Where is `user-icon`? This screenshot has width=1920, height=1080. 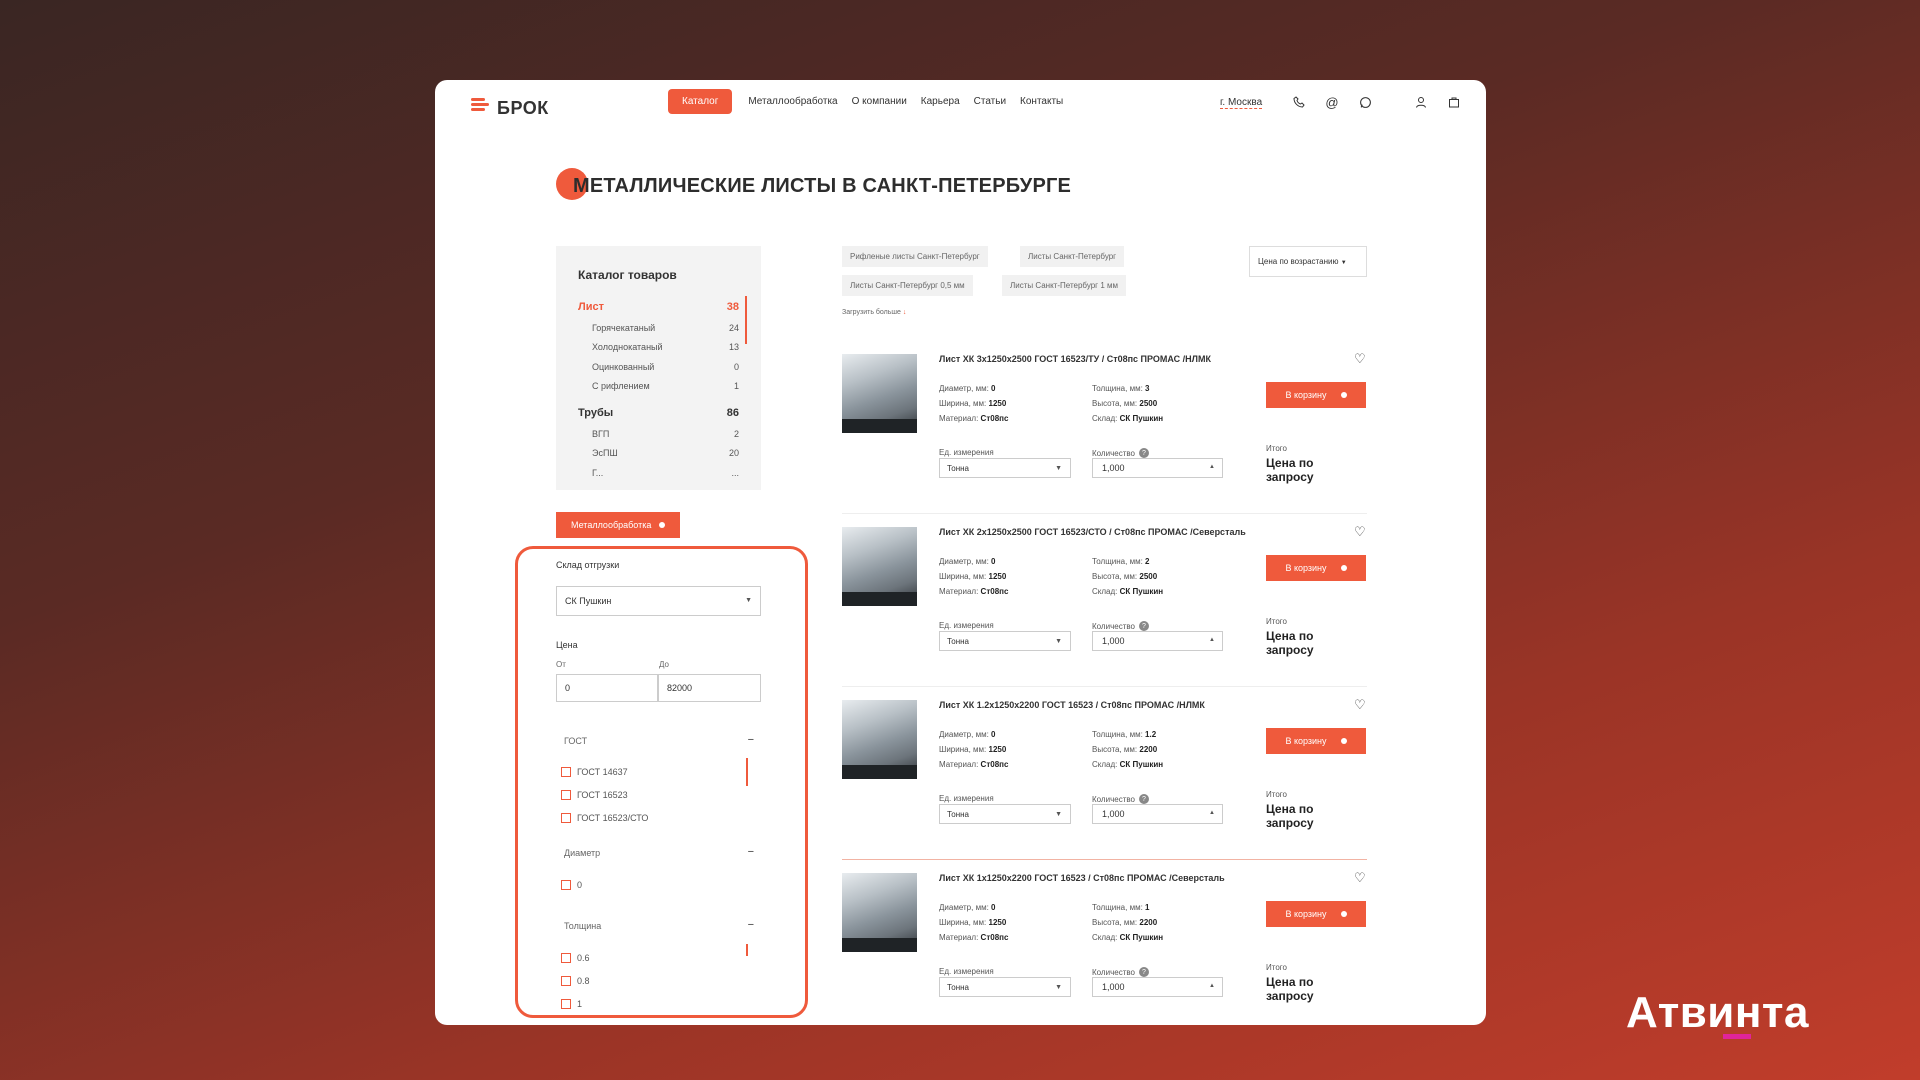
user-icon is located at coordinates (1421, 102).